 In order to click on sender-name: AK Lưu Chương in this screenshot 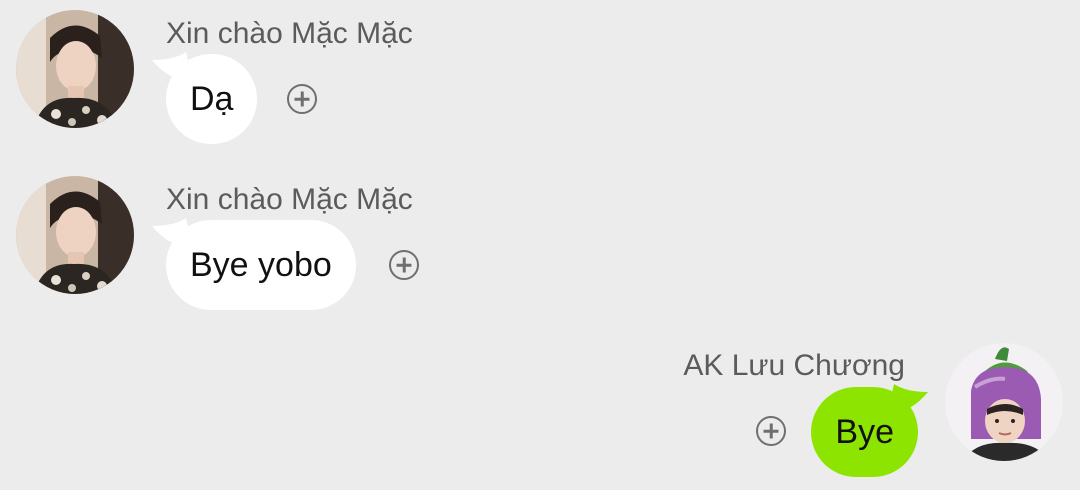, I will do `click(794, 365)`.